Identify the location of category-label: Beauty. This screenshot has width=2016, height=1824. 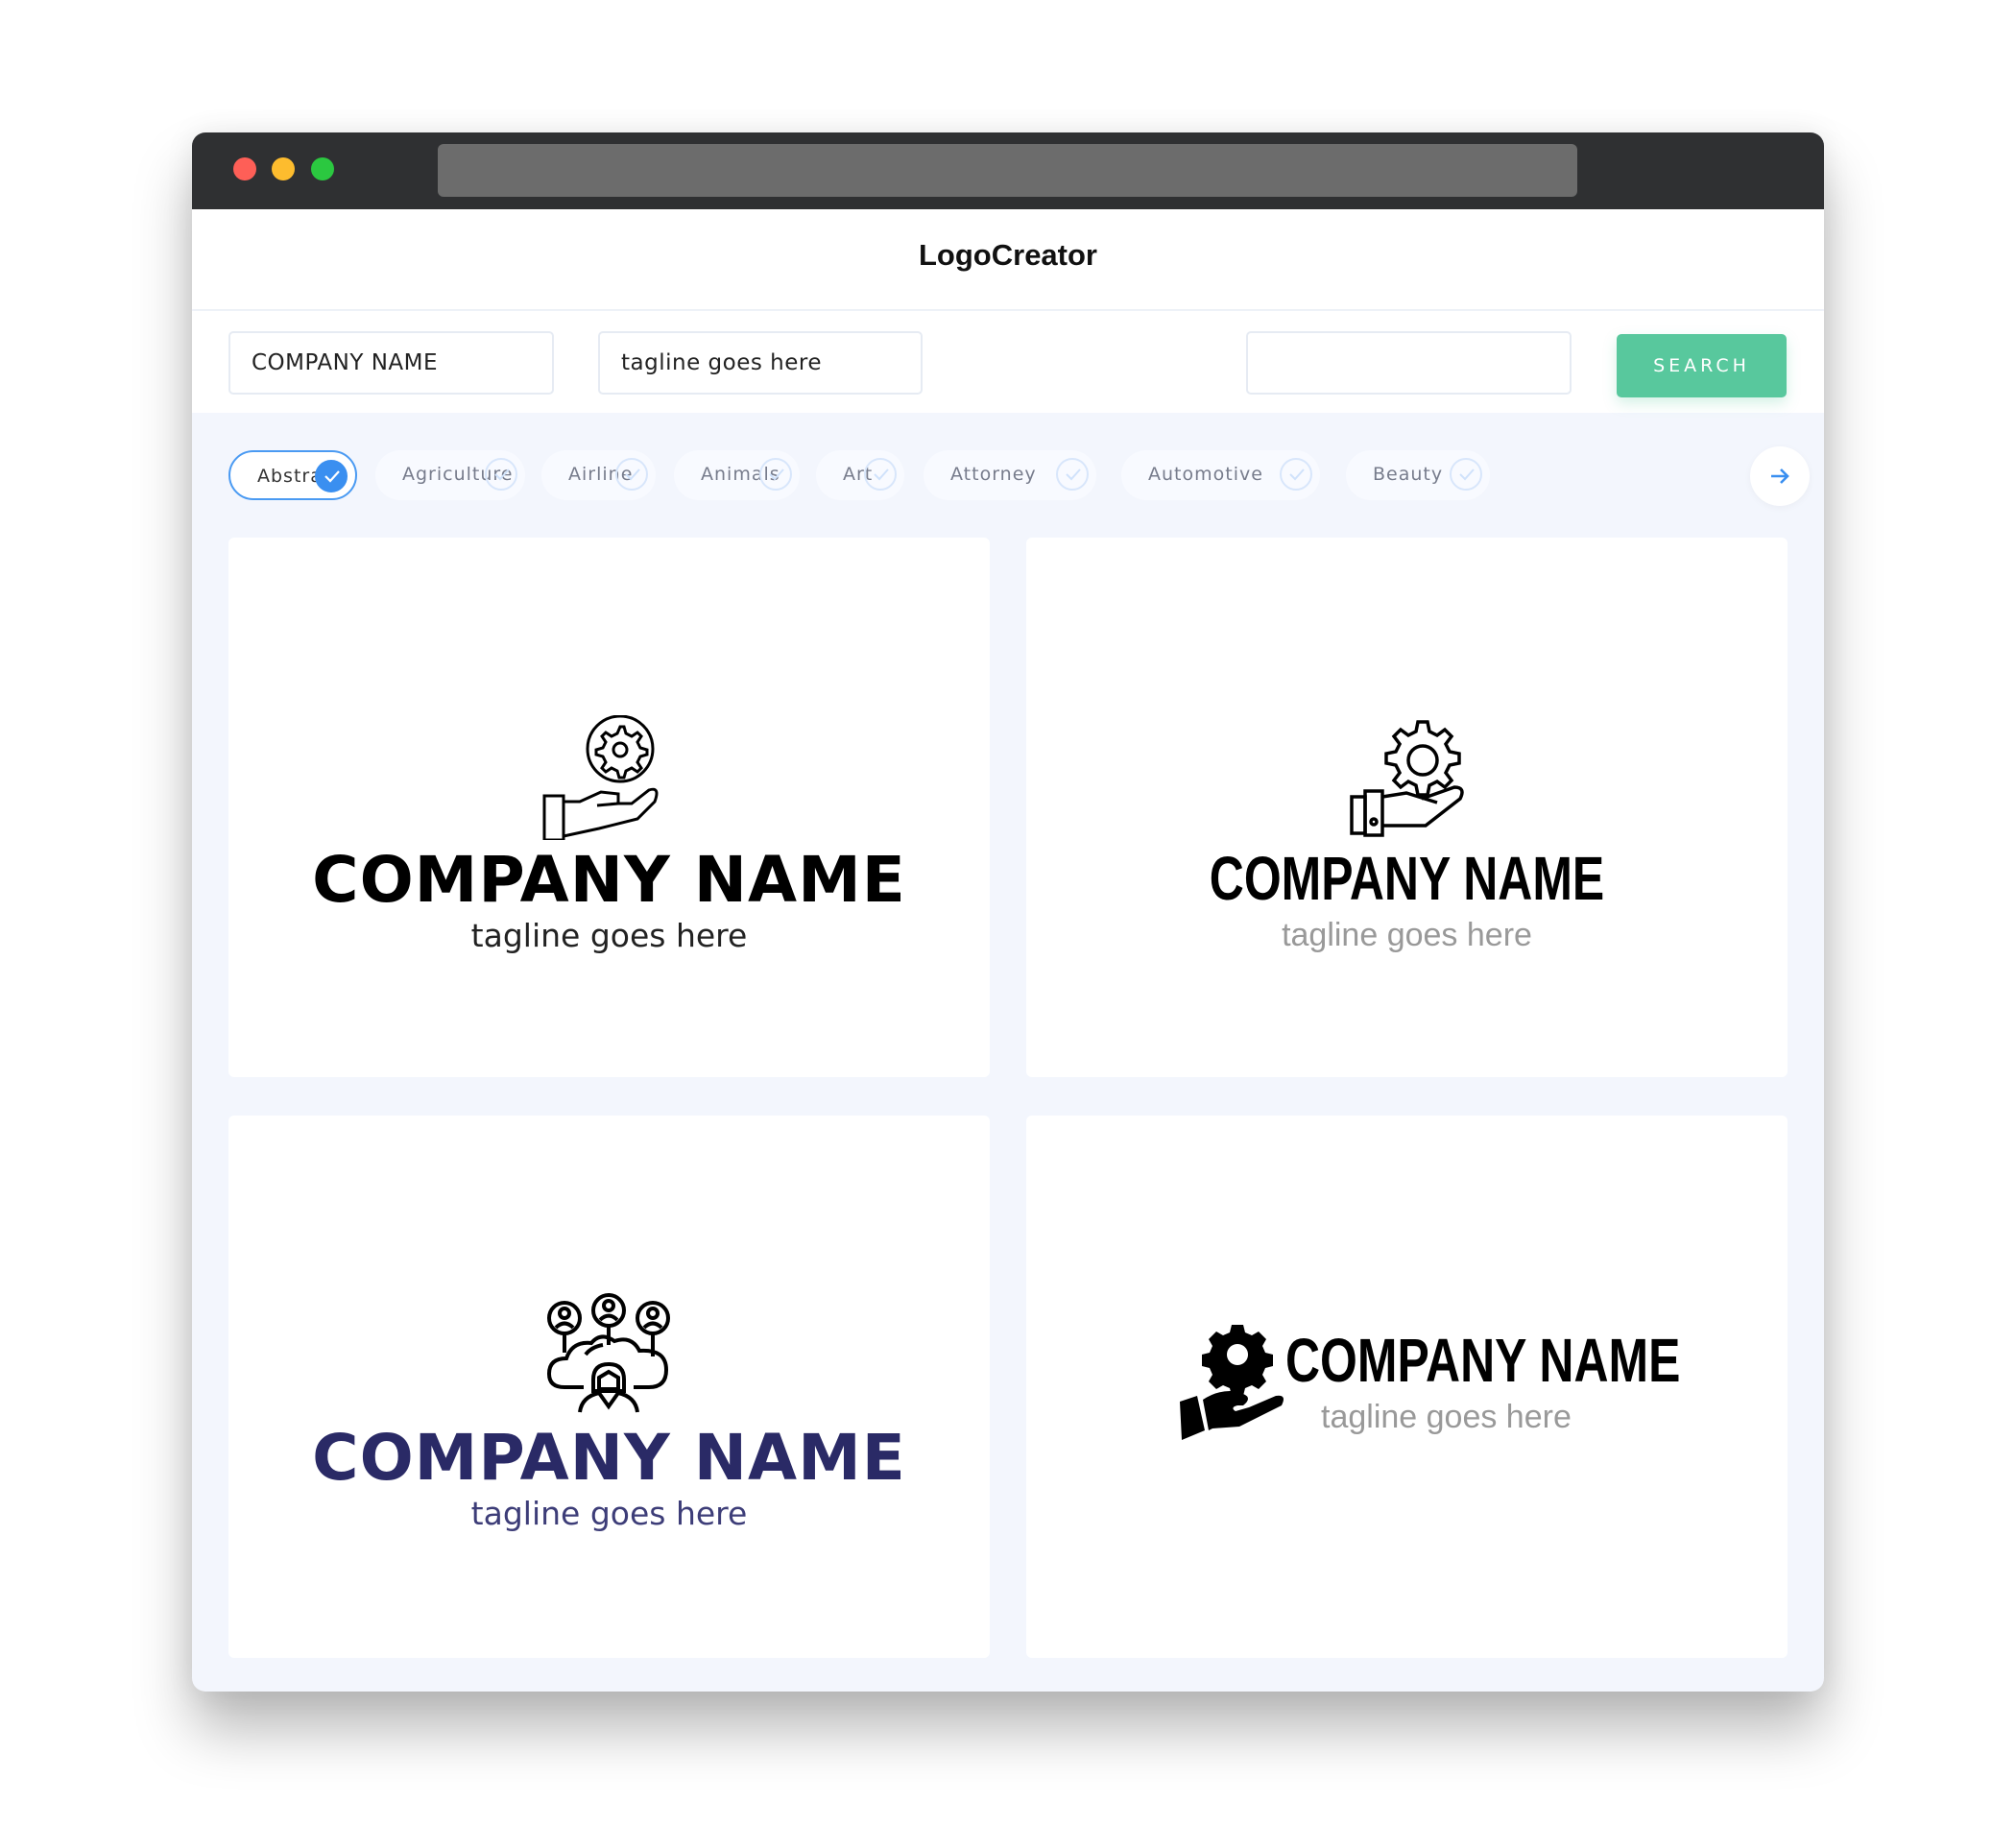
(1408, 474).